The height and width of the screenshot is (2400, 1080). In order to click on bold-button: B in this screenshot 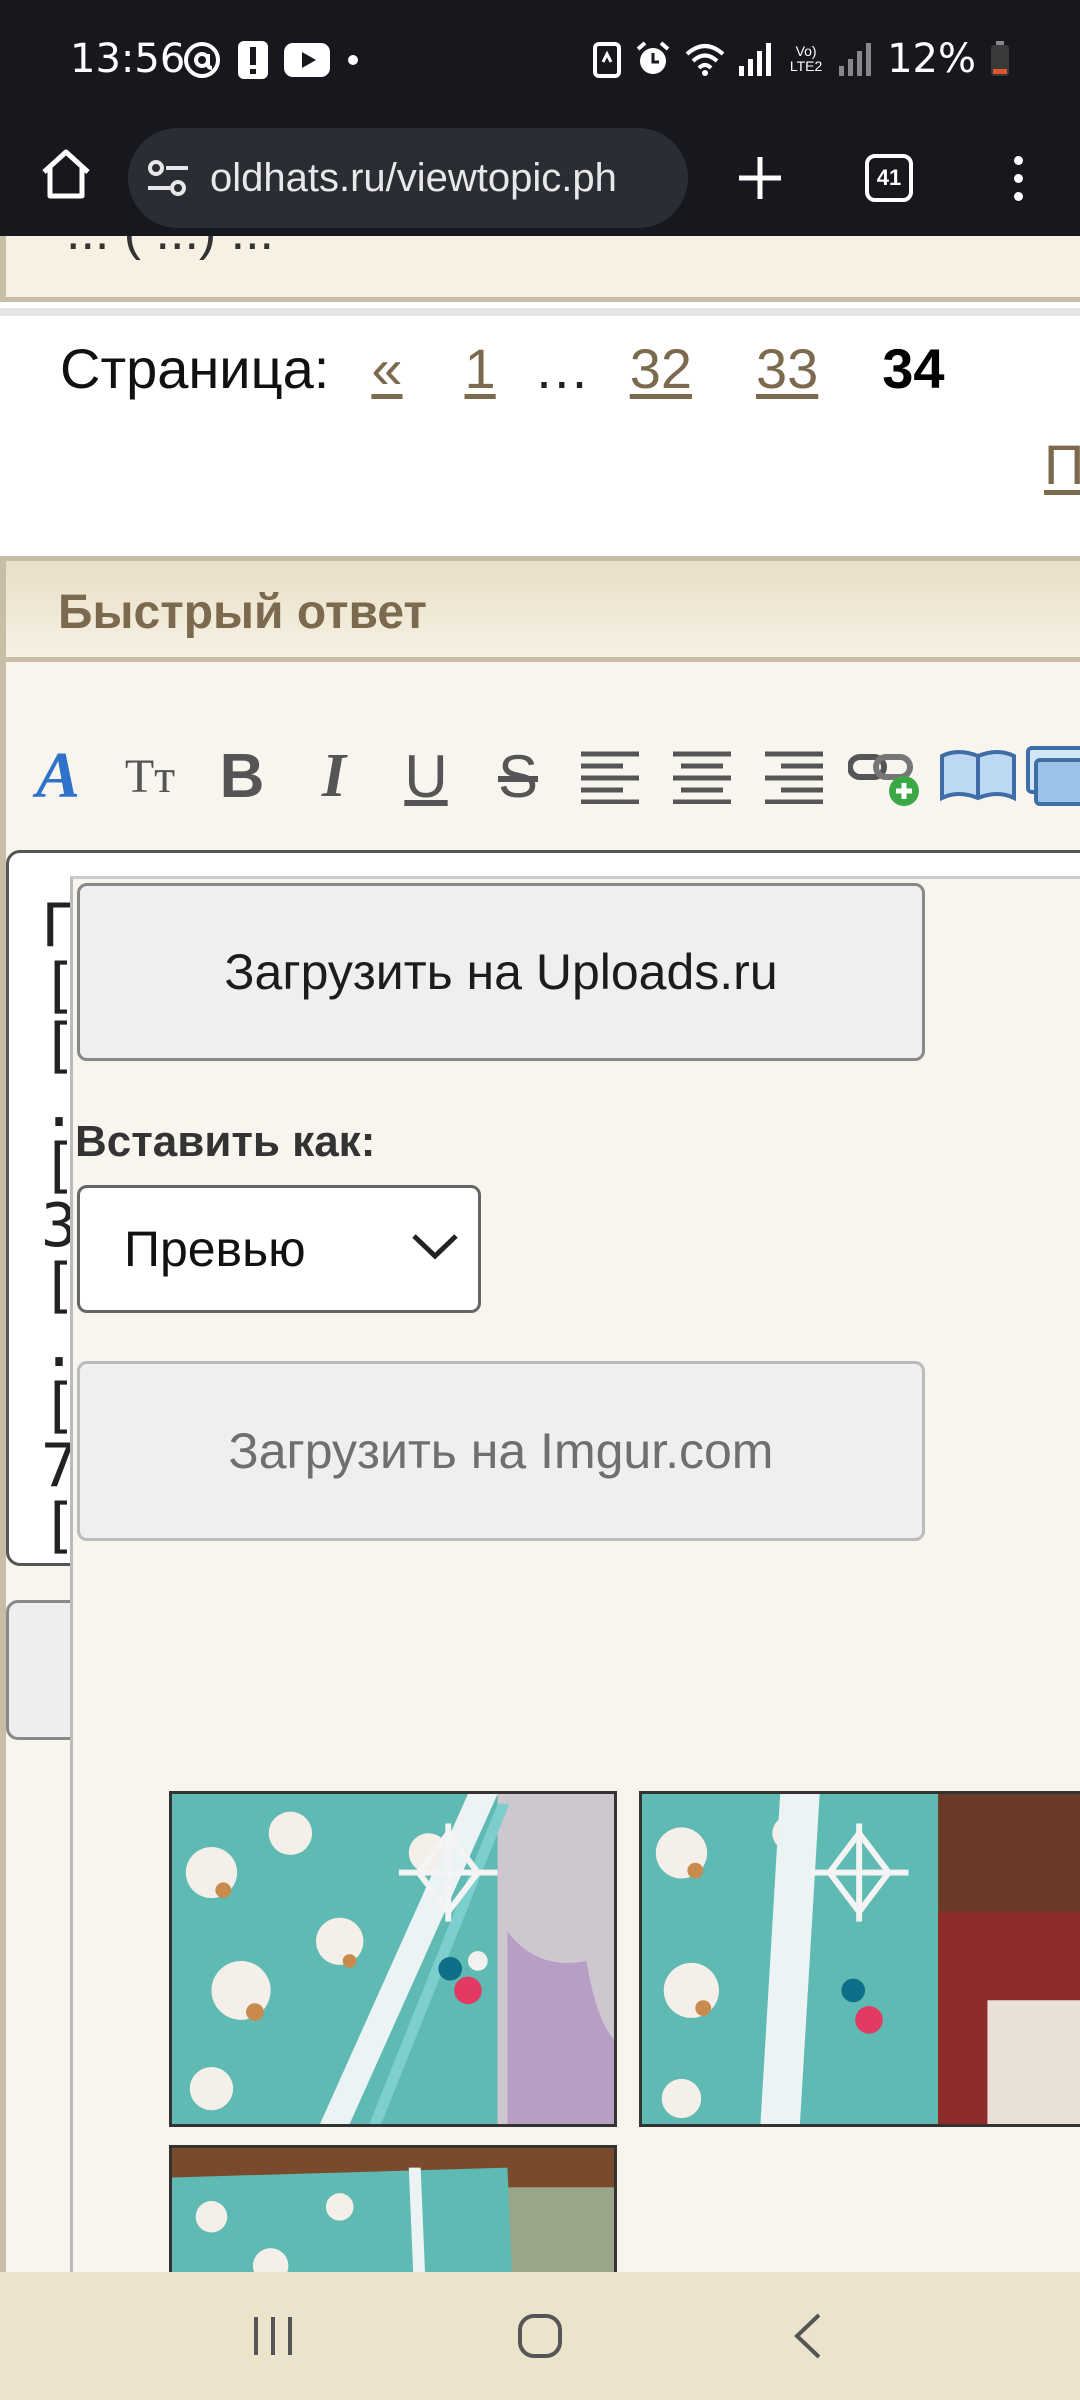, I will do `click(242, 776)`.